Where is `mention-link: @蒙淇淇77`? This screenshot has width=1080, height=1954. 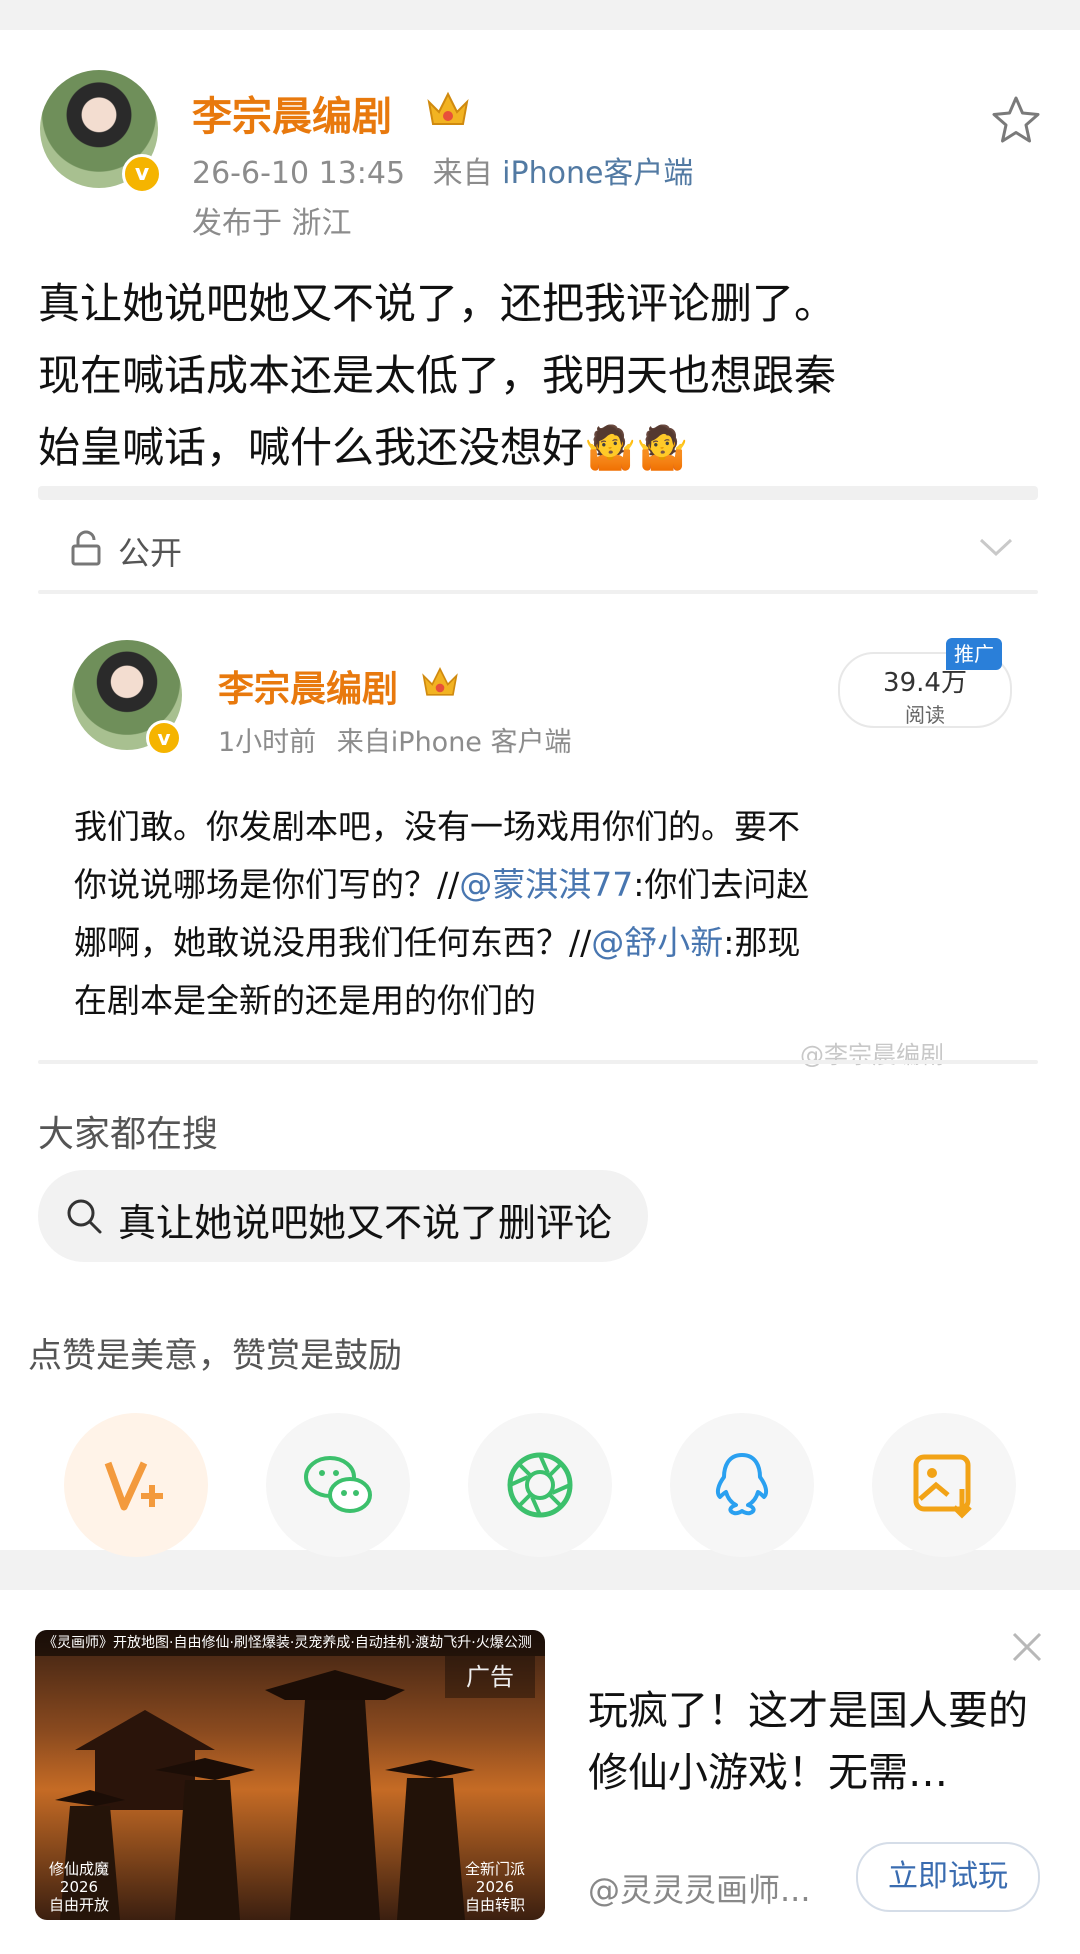 mention-link: @蒙淇淇77 is located at coordinates (546, 884).